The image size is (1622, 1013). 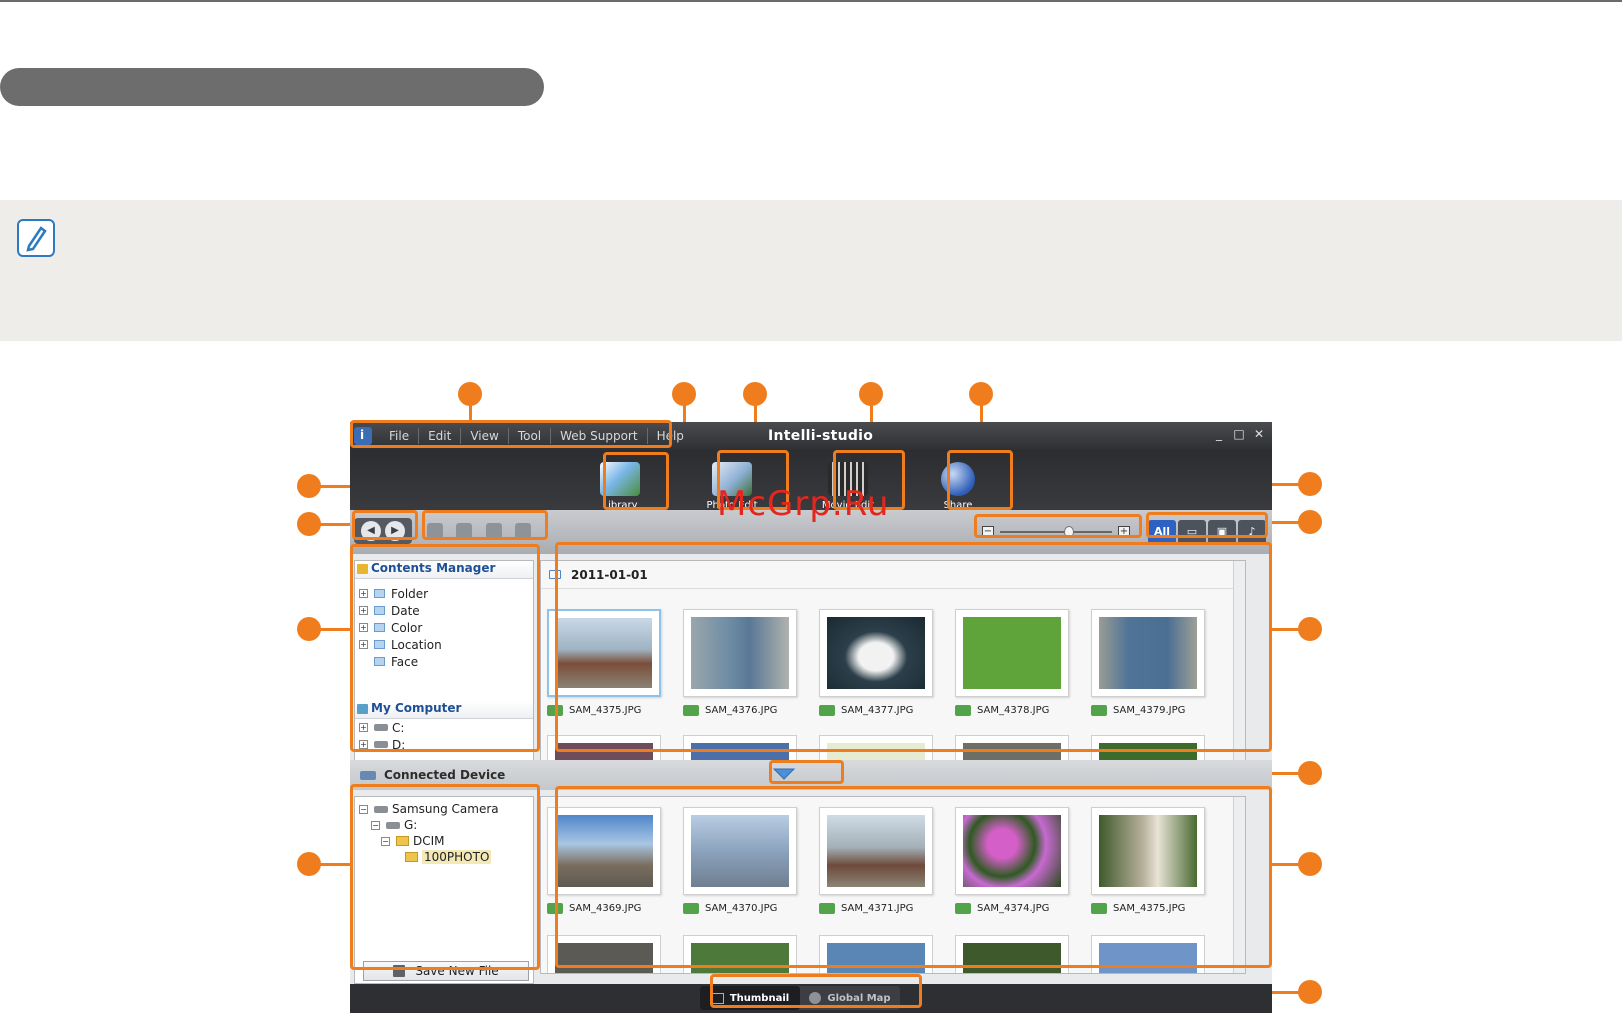 I want to click on note-box, so click(x=811, y=270).